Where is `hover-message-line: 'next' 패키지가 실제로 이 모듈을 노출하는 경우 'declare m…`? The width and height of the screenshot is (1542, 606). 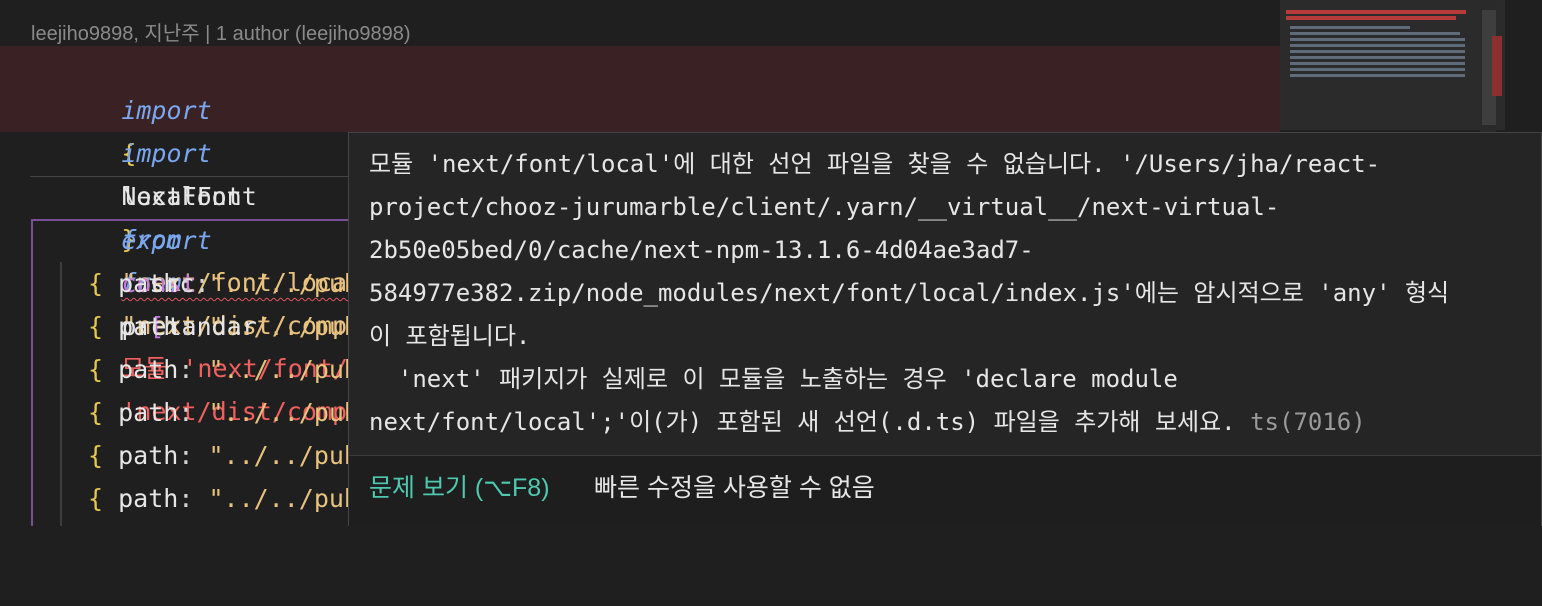 hover-message-line: 'next' 패키지가 실제로 이 모듈을 노출하는 경우 'declare m… is located at coordinates (773, 379).